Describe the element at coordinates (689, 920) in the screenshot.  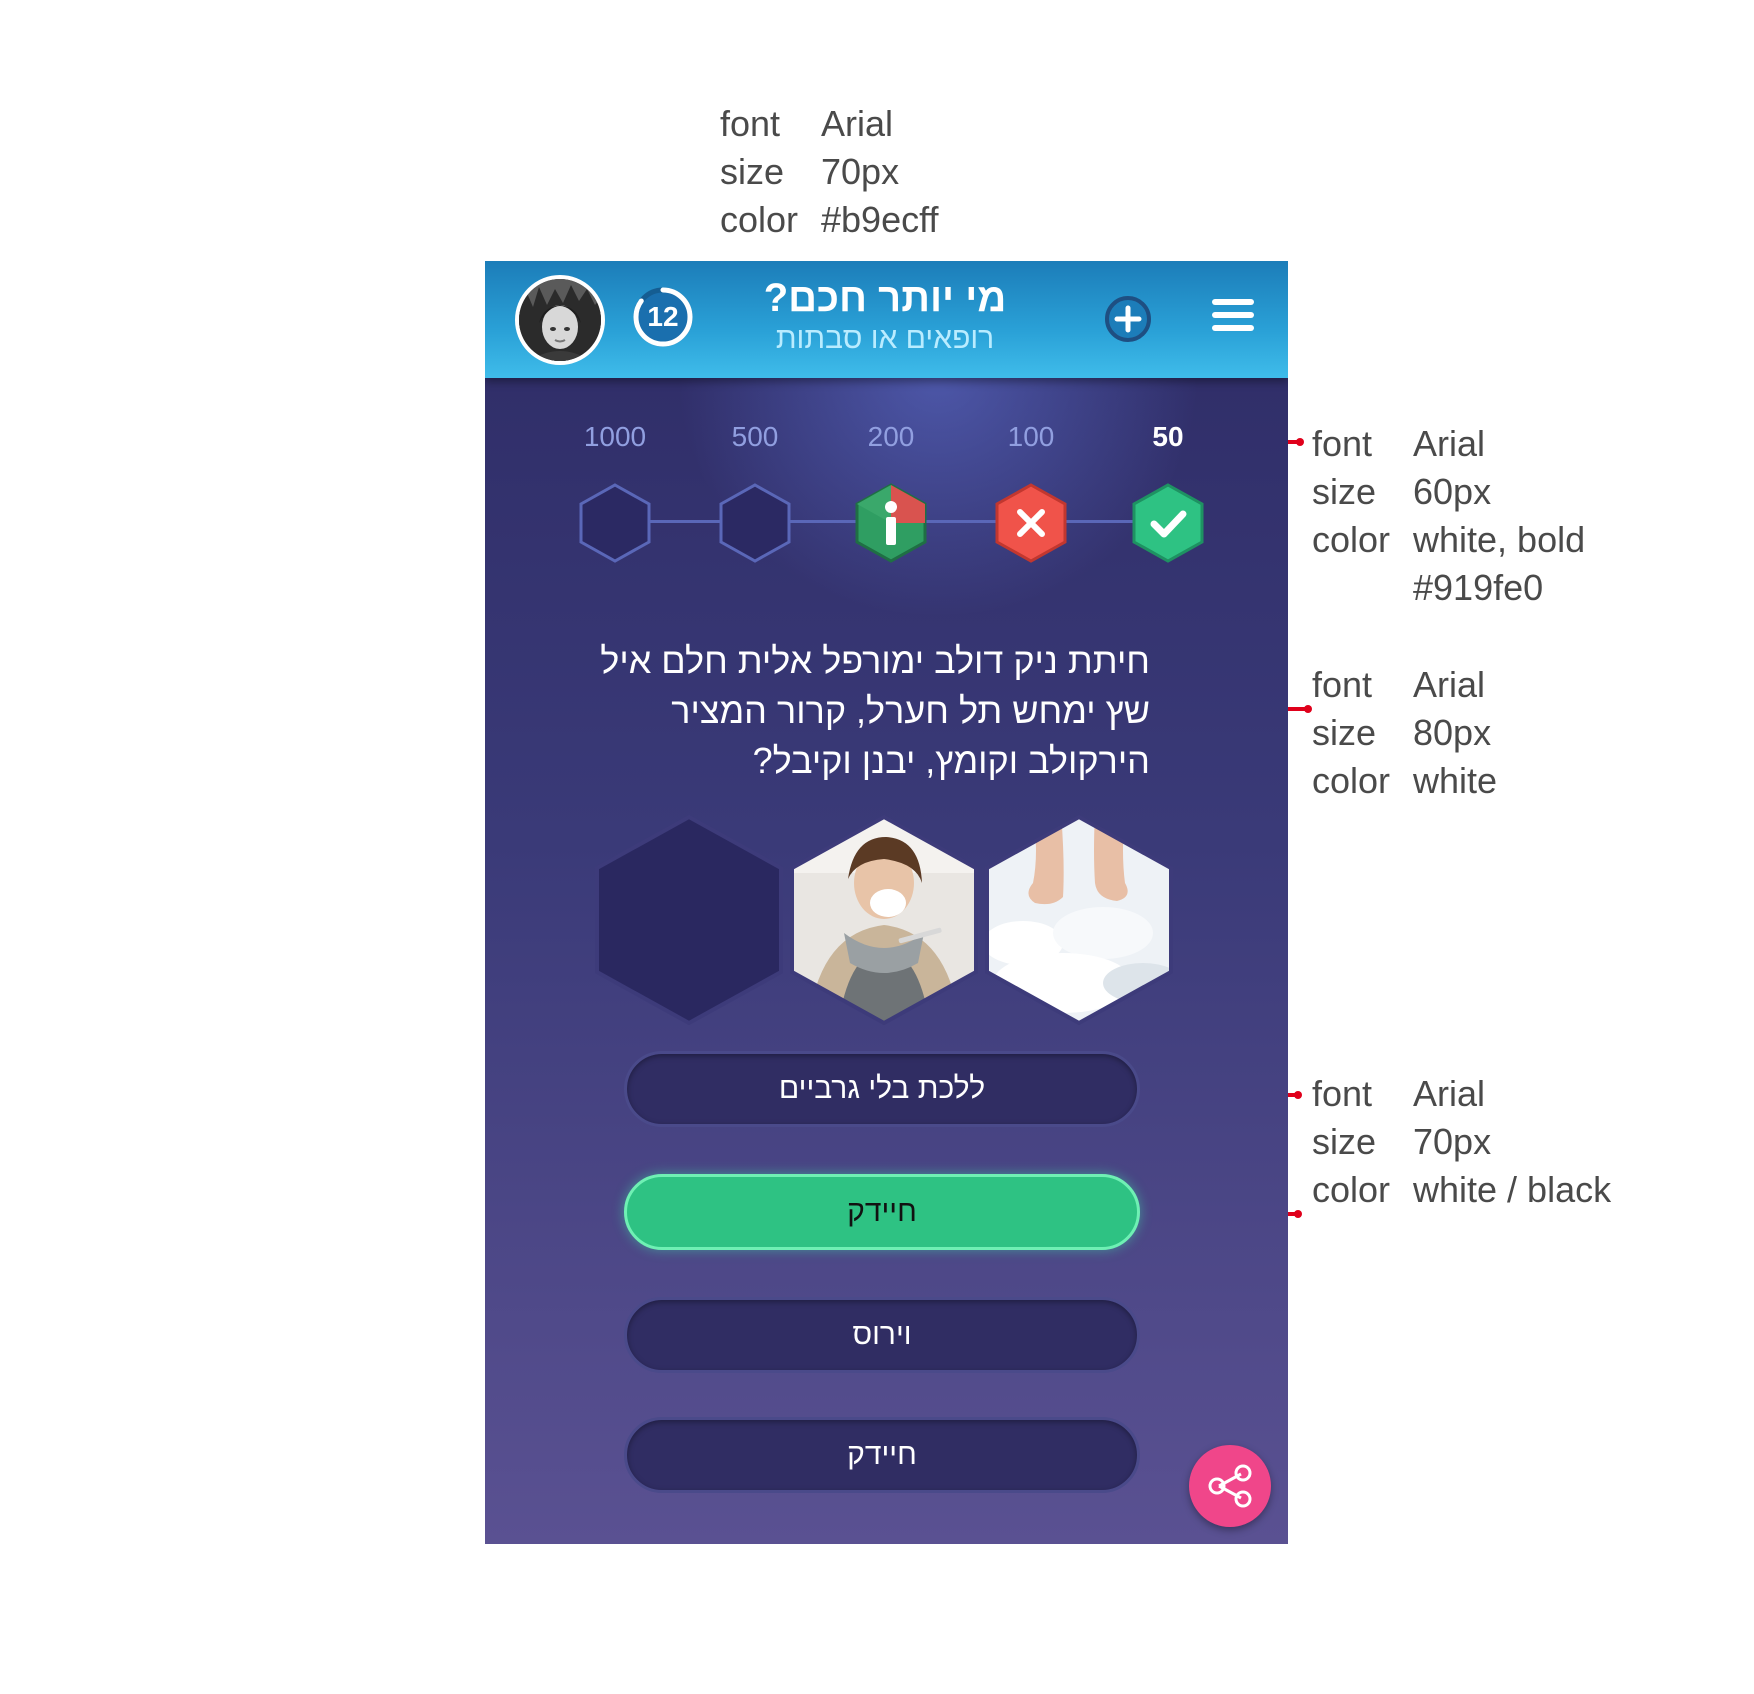
I see `empty-image-hex-icon` at that location.